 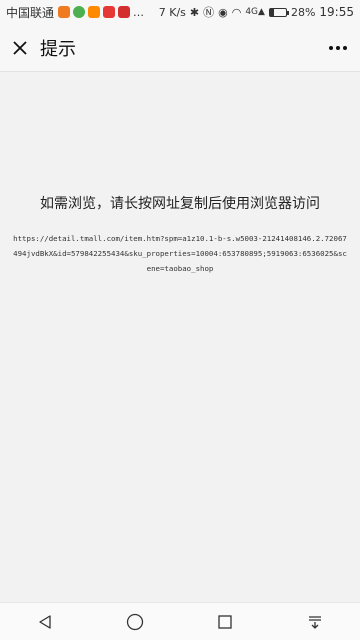 I want to click on signal-icon: 4G▲, so click(x=255, y=12).